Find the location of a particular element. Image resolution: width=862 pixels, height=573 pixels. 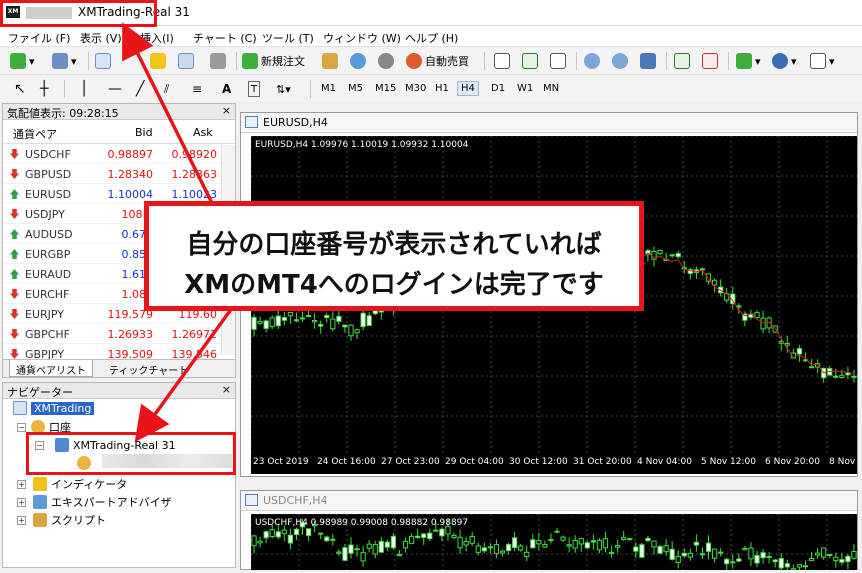

callout-box: 自分の口座番号が表示されていれば XMのMT4へのログインは完了です is located at coordinates (394, 256).